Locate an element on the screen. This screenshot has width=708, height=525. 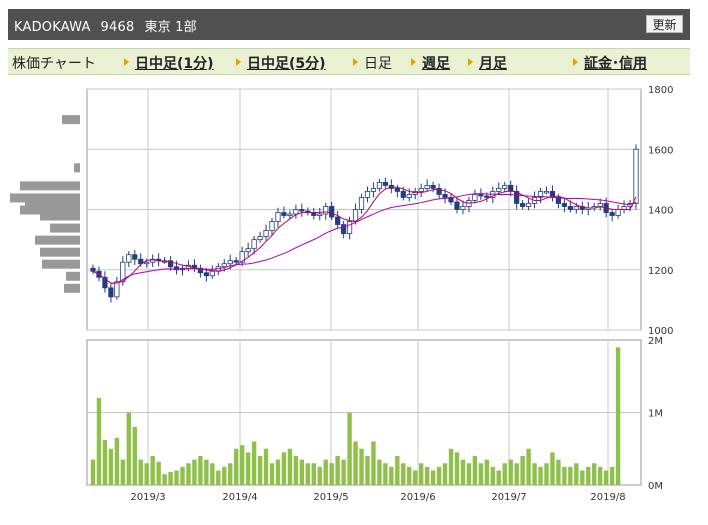
volume-tick-label: 1M is located at coordinates (655, 414).